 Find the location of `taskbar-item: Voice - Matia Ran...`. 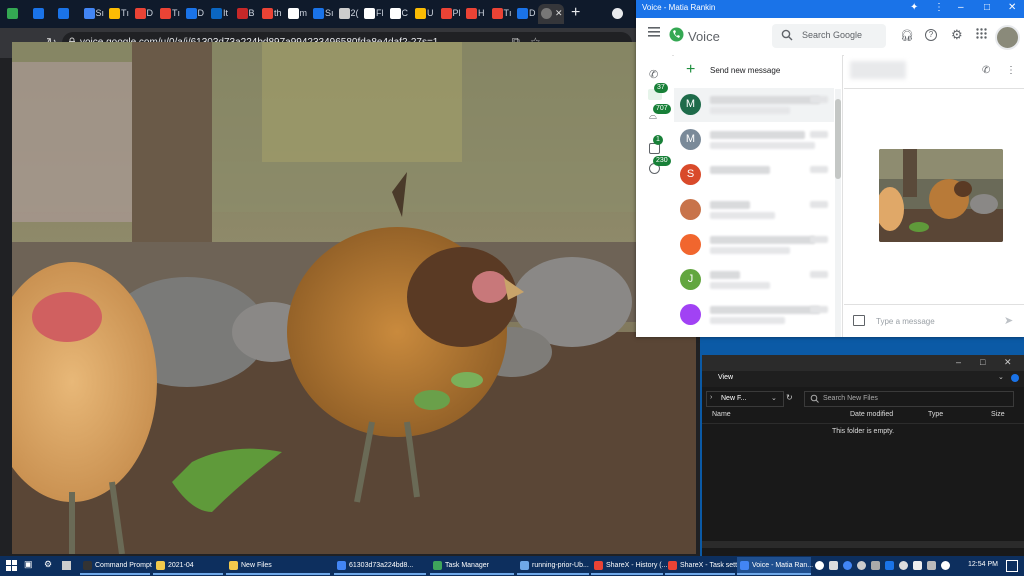

taskbar-item: Voice - Matia Ran... is located at coordinates (775, 566).